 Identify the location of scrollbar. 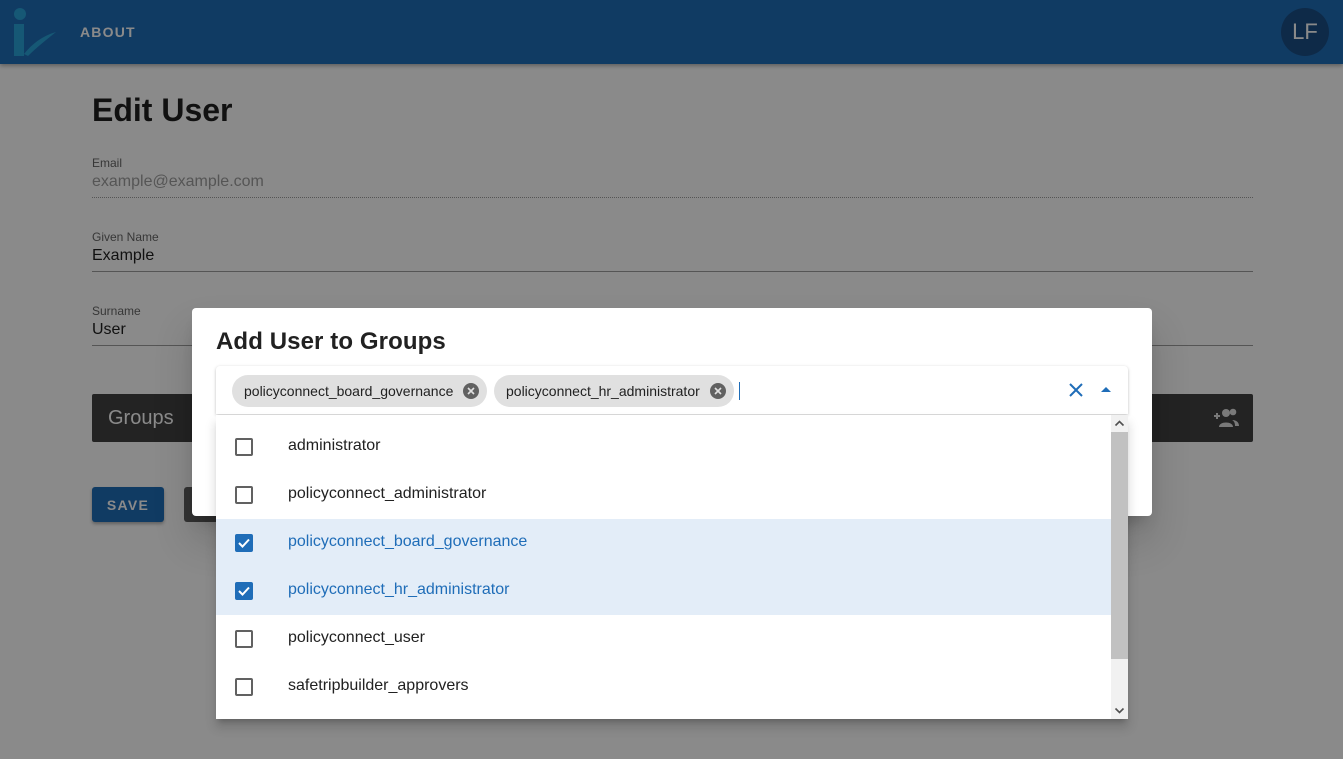
(1119, 567).